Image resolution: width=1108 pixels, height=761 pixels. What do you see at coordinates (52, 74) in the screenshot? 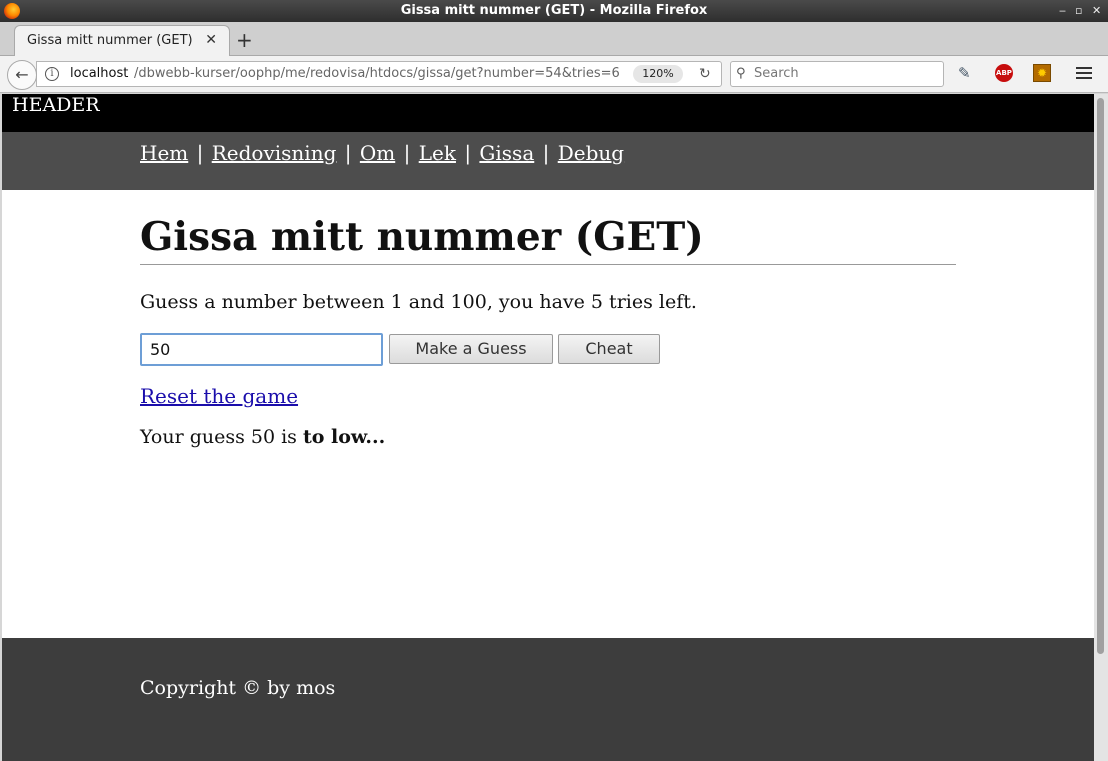
I see `site-info-icon: i` at bounding box center [52, 74].